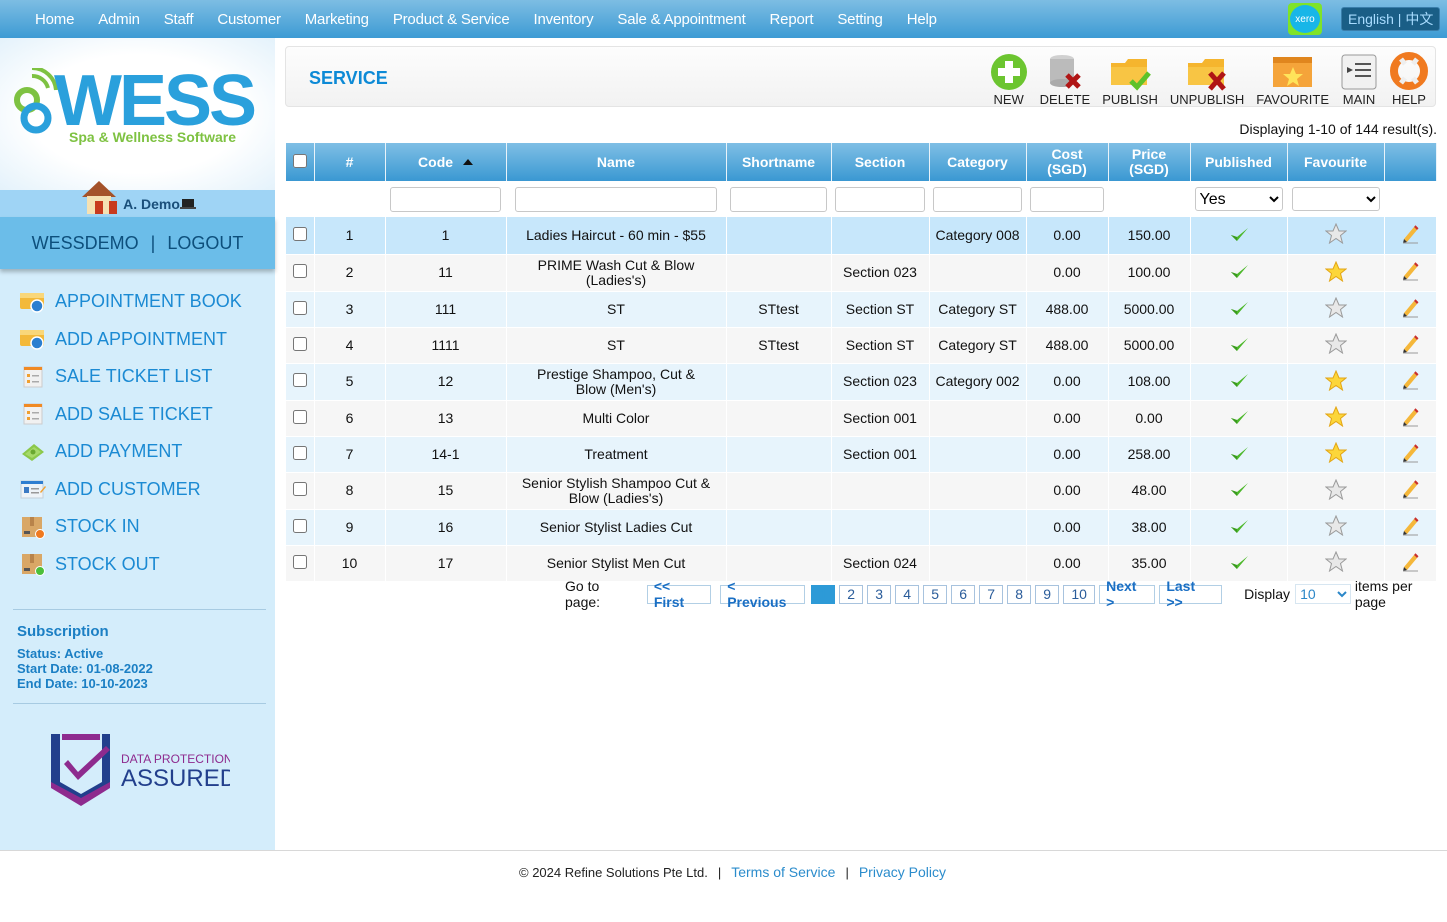 The height and width of the screenshot is (922, 1447). What do you see at coordinates (131, 452) in the screenshot?
I see `menu-add-payment: ADD PAYMENT` at bounding box center [131, 452].